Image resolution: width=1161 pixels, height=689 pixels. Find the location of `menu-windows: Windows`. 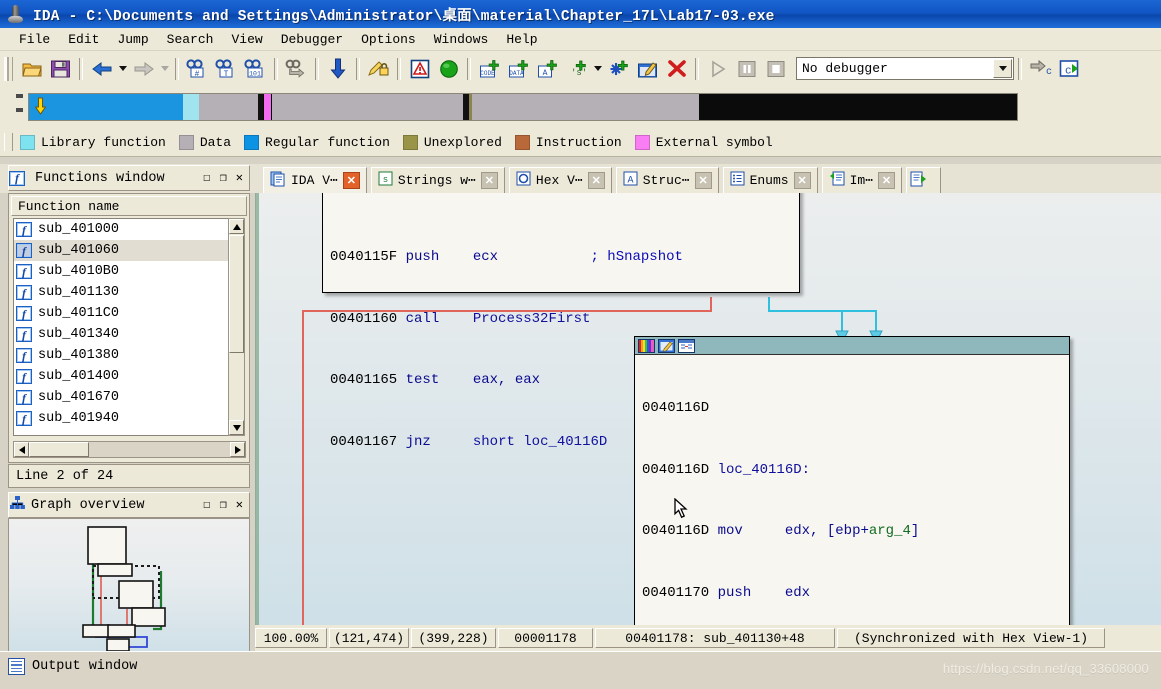

menu-windows: Windows is located at coordinates (461, 39).